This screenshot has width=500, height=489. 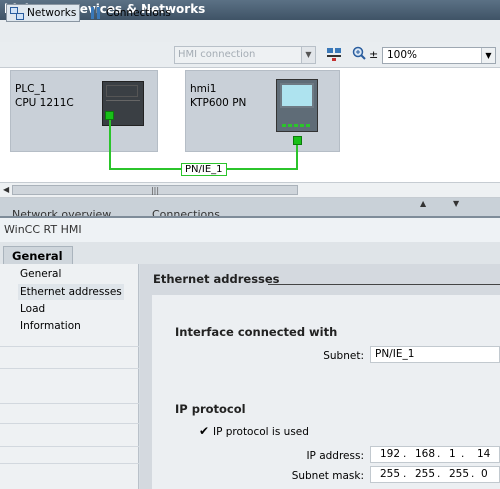 I want to click on nav-item-ethernet-addresses: Ethernet addresses, so click(x=71, y=292).